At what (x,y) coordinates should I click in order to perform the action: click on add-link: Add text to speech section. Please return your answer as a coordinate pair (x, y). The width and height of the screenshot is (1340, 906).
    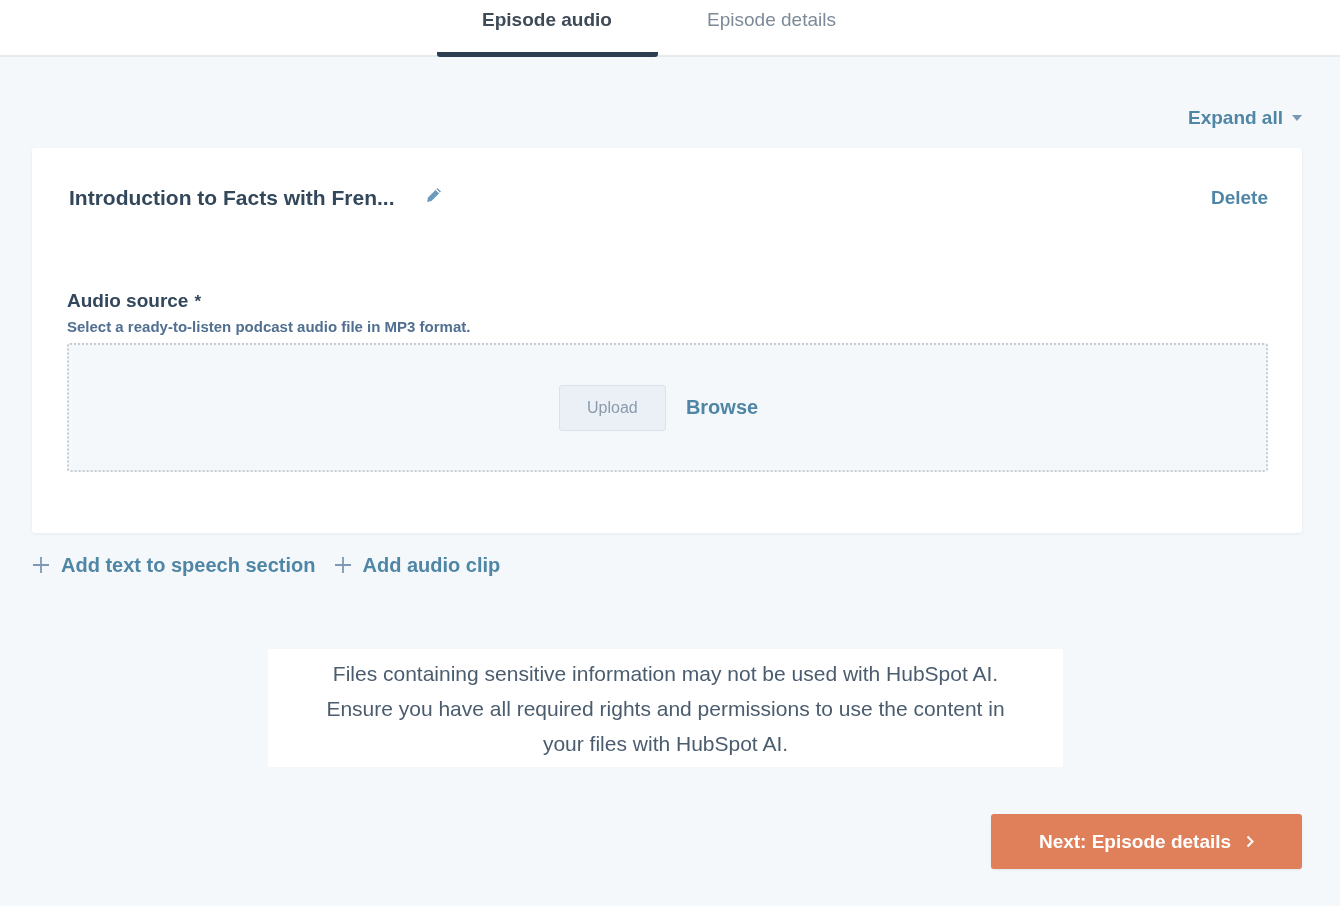
    Looking at the image, I should click on (174, 565).